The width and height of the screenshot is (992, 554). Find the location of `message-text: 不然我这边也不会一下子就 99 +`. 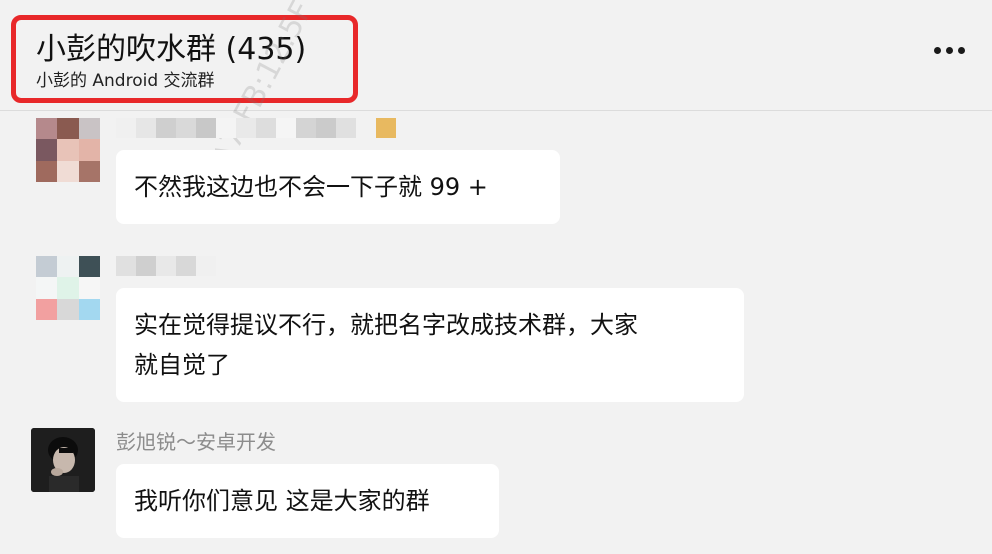

message-text: 不然我这边也不会一下子就 99 + is located at coordinates (311, 187).